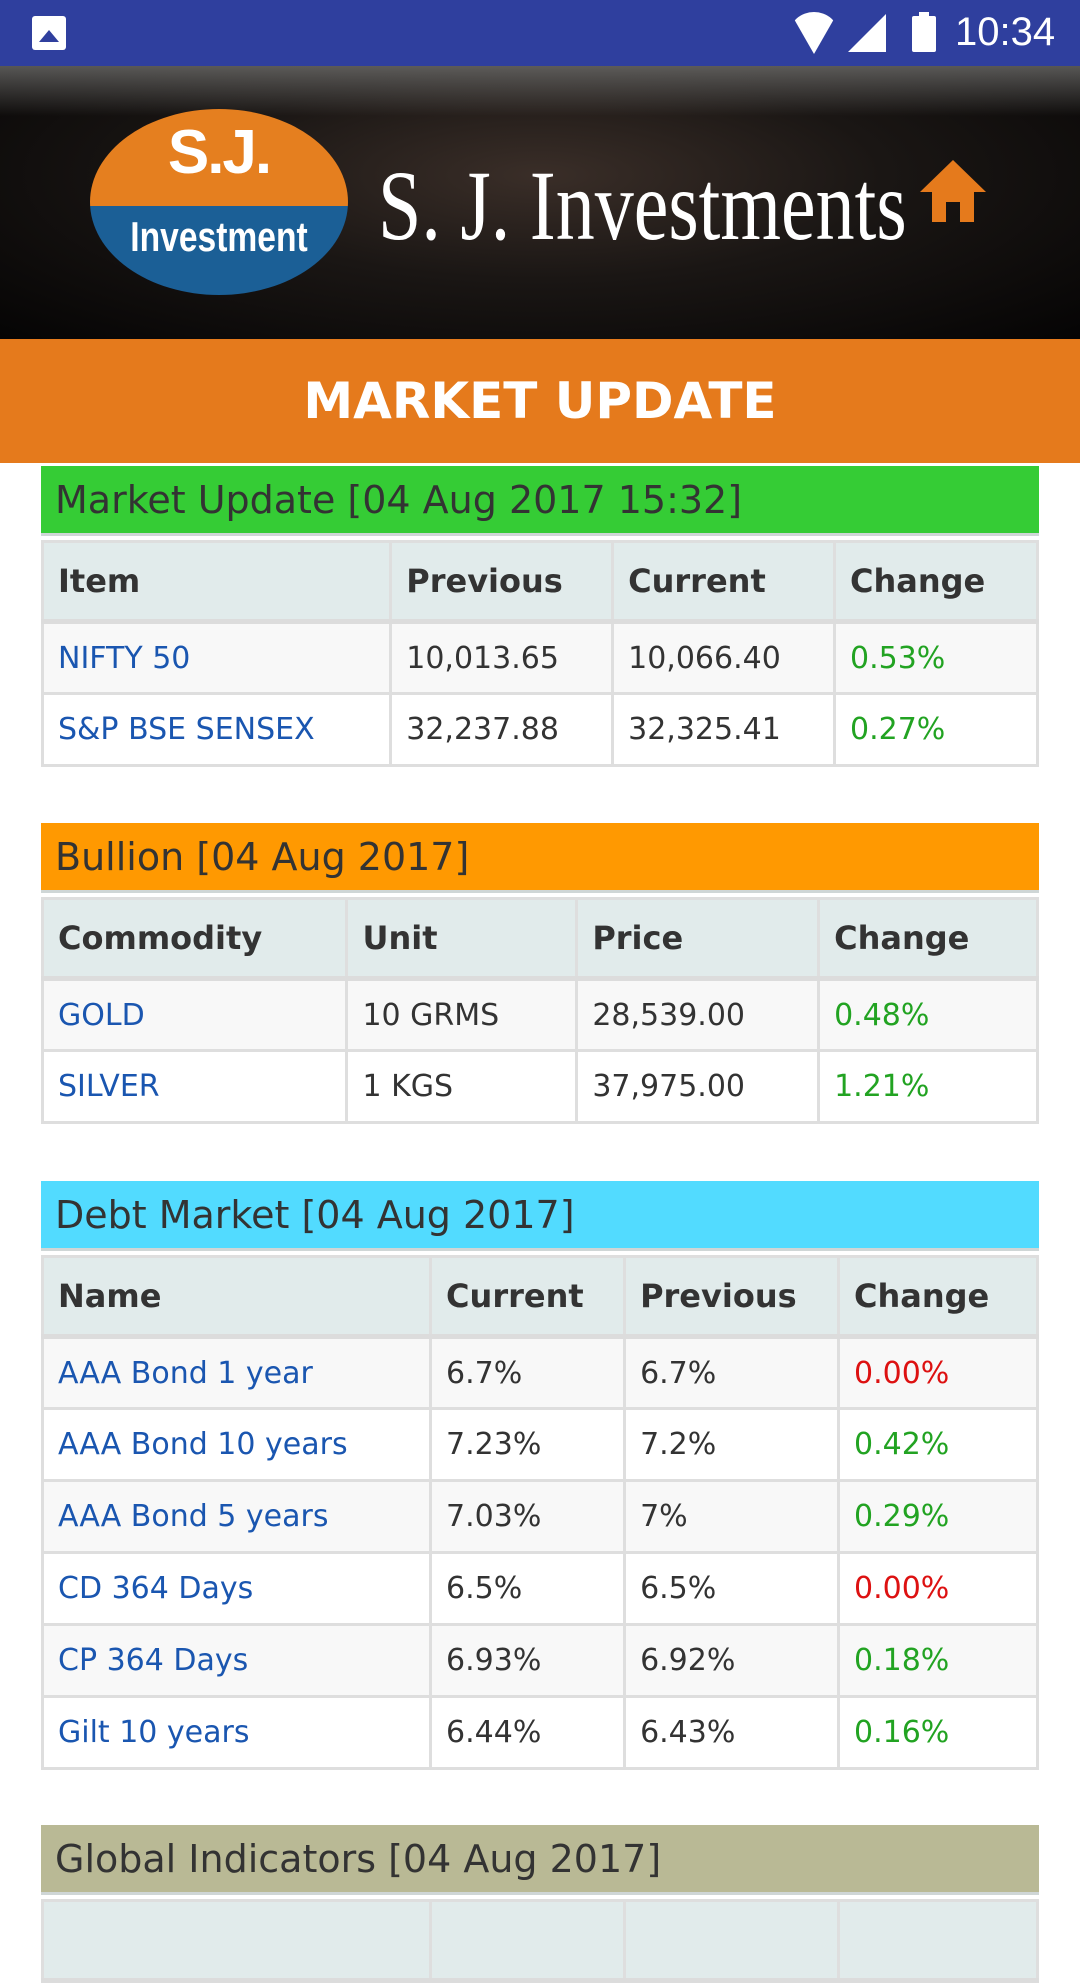 The width and height of the screenshot is (1080, 1983). Describe the element at coordinates (236, 1732) in the screenshot. I see `bond-link: Gilt 10 years` at that location.